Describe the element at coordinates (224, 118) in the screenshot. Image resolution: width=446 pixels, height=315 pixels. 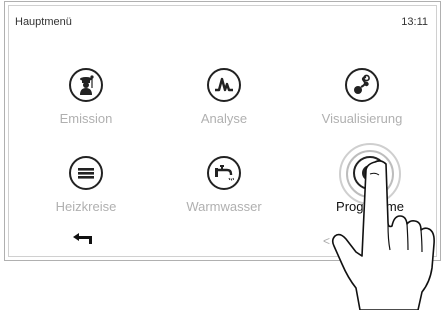
I see `menu-item-label: Analyse` at that location.